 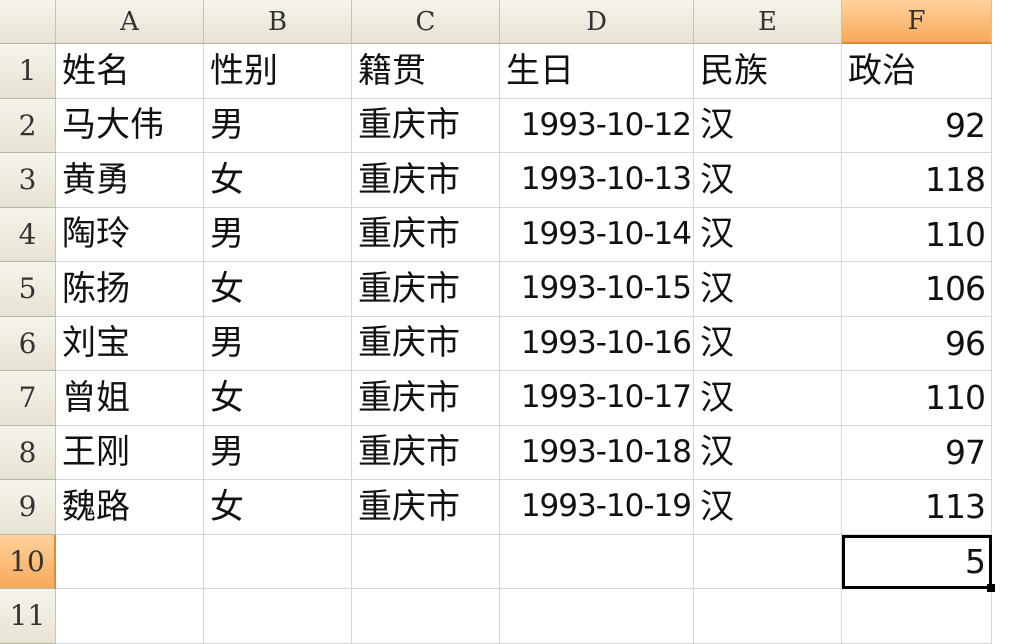 What do you see at coordinates (28, 180) in the screenshot?
I see `row-header-3: 3` at bounding box center [28, 180].